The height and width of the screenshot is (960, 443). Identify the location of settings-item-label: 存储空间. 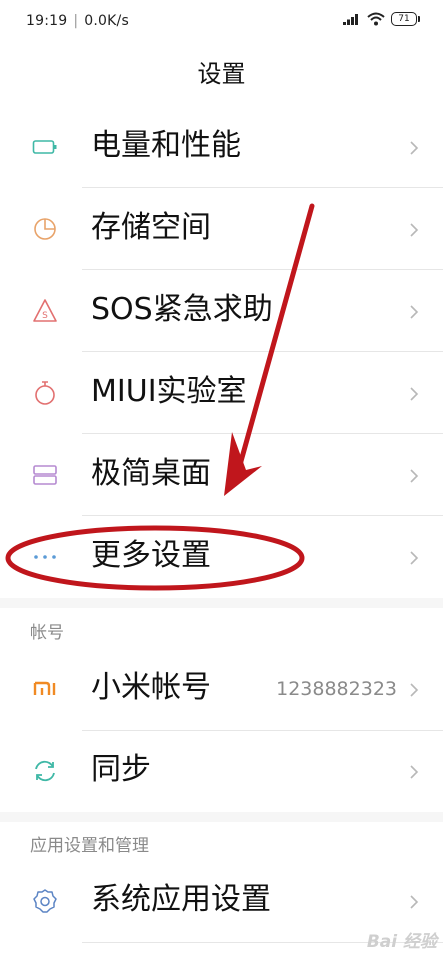
(151, 227).